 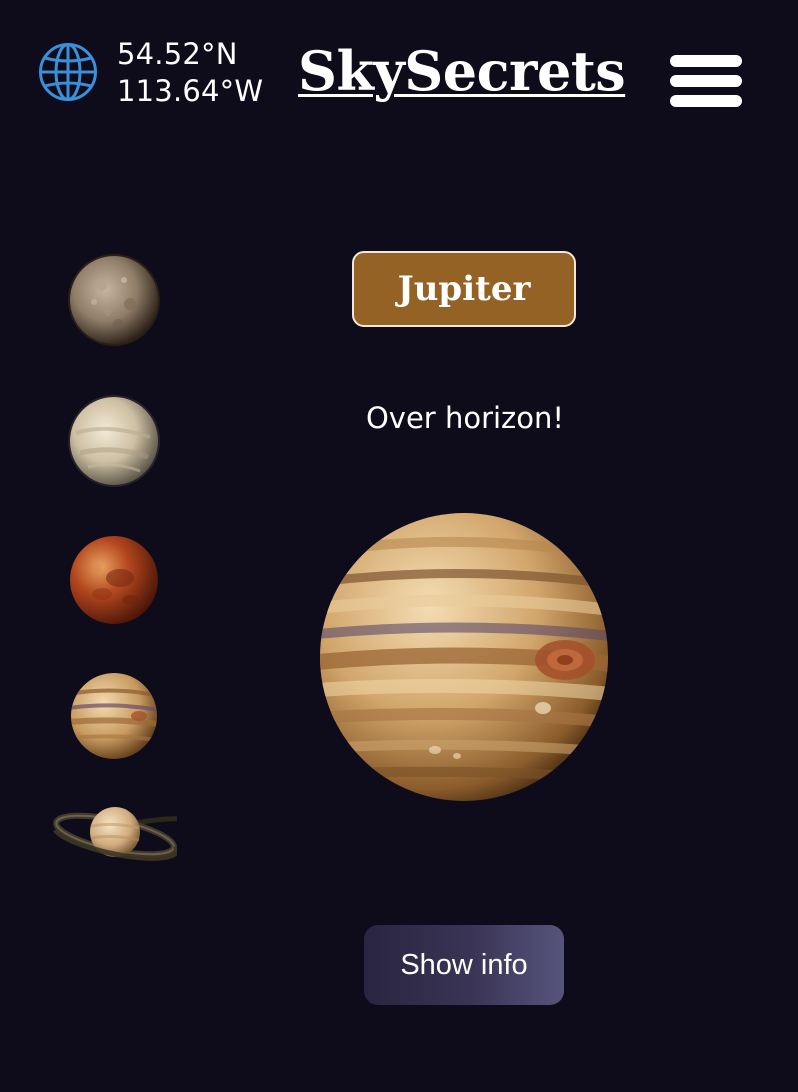 I want to click on planet-item-mercury, so click(x=114, y=300).